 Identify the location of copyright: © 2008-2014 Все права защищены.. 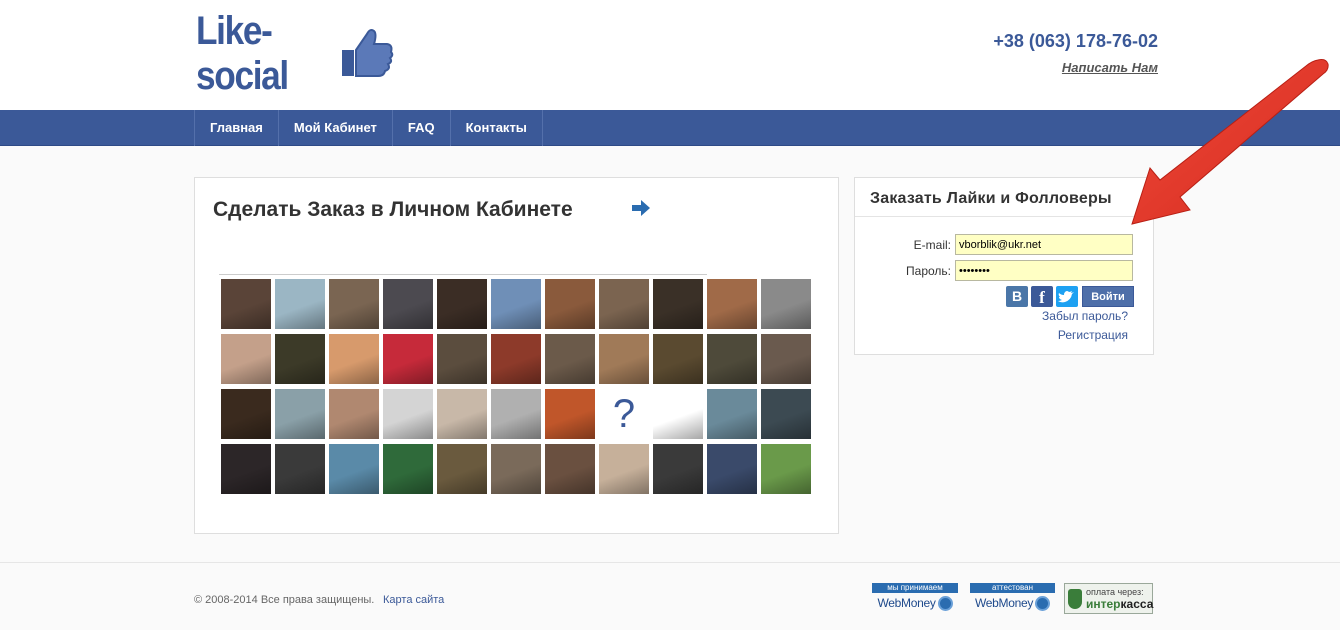
(284, 600).